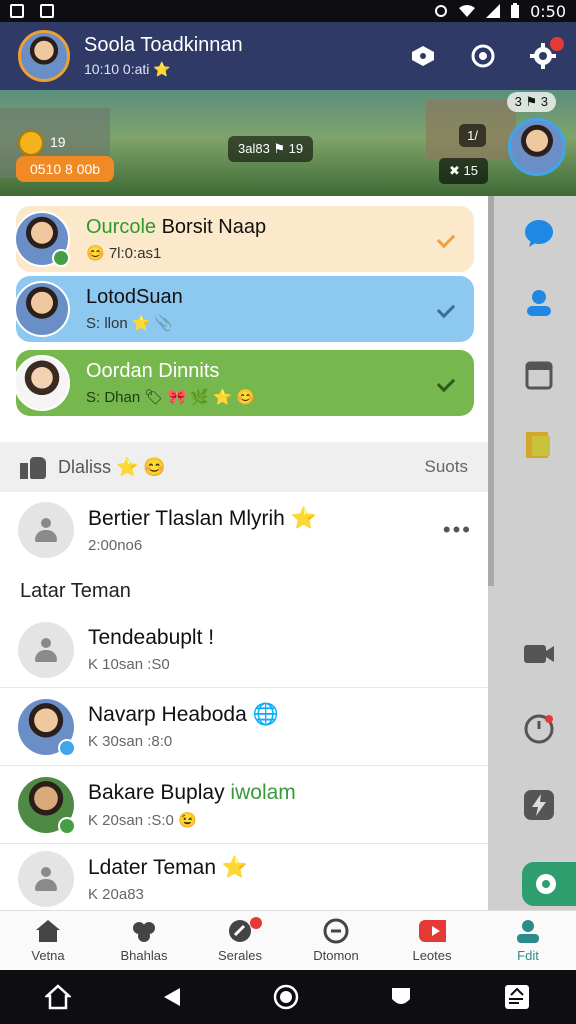 The image size is (576, 1024). I want to click on chat-bubble-icon, so click(423, 56).